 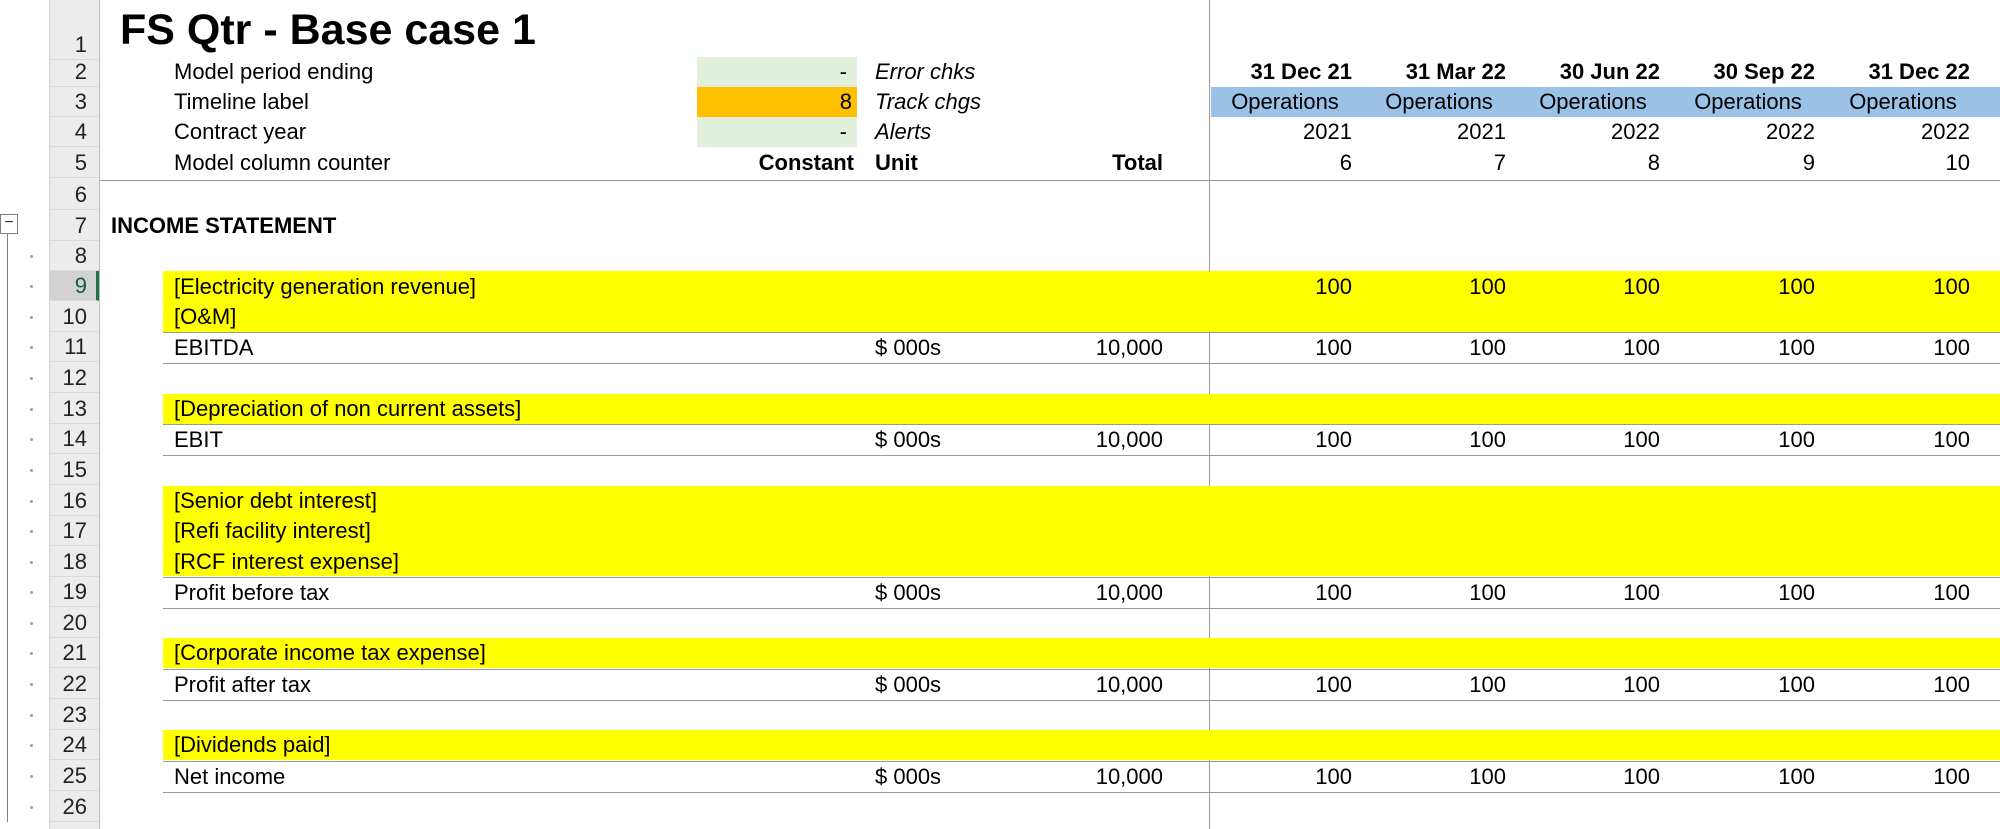 I want to click on period-date-header: 31 Mar 22, so click(x=1431, y=72).